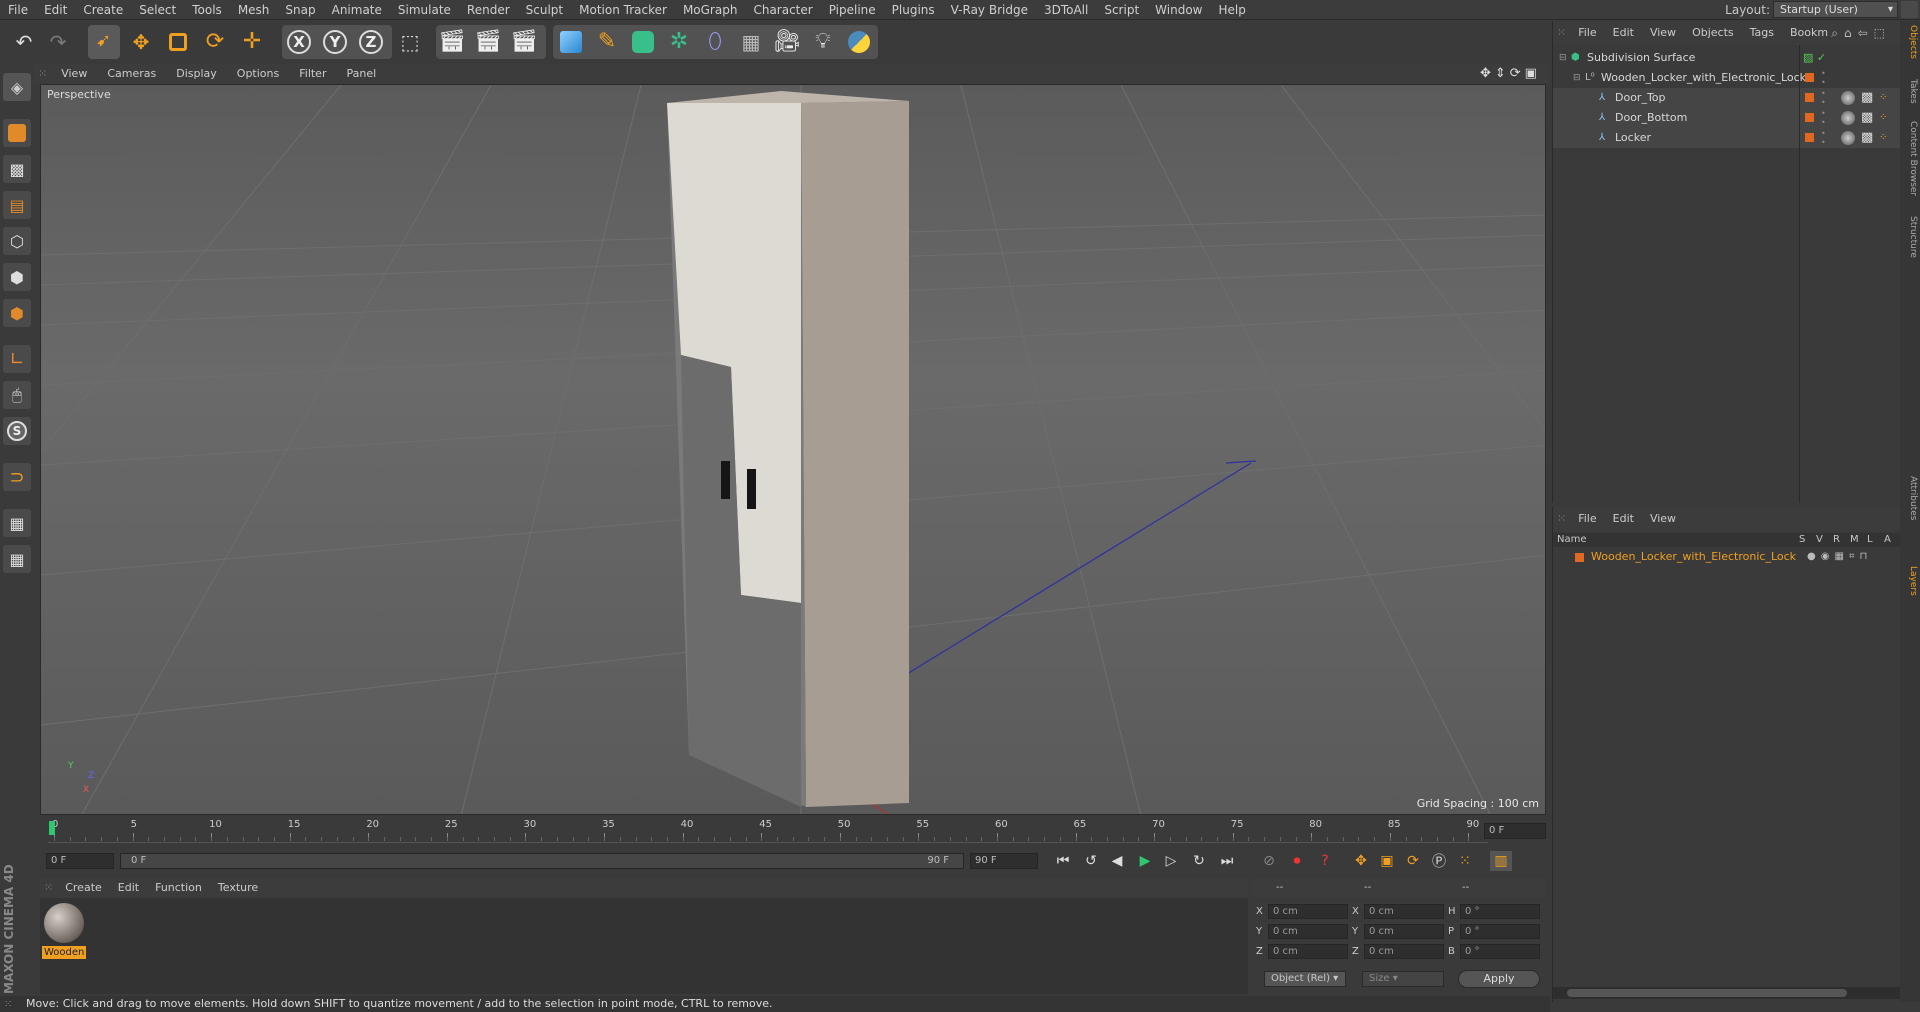 The image size is (1920, 1012). I want to click on edges-mode-button: ⬢, so click(17, 277).